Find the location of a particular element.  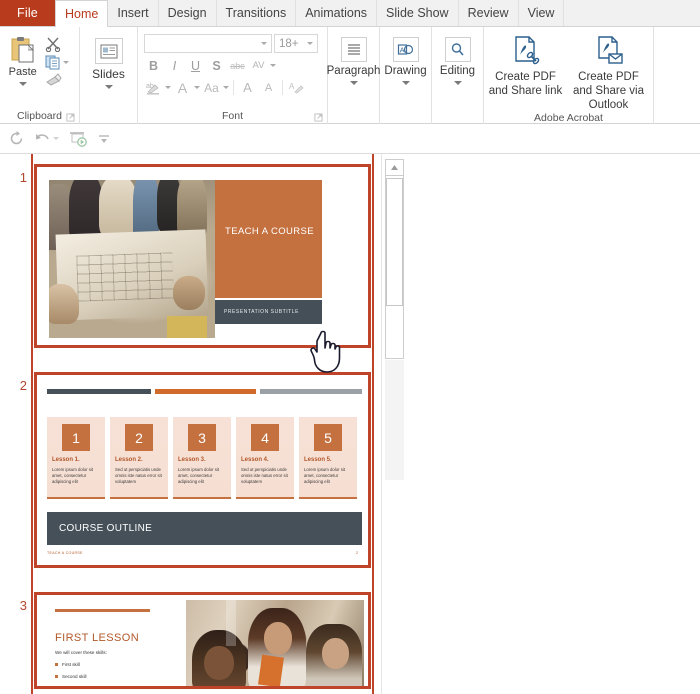

customize-toolbar-button is located at coordinates (104, 139).